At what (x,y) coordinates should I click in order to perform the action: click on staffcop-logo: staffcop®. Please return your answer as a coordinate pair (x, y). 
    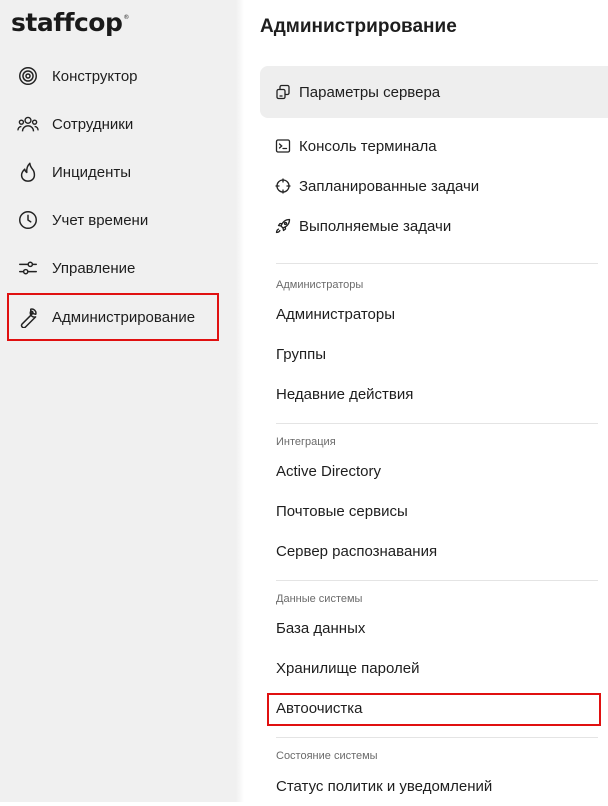
    Looking at the image, I should click on (70, 22).